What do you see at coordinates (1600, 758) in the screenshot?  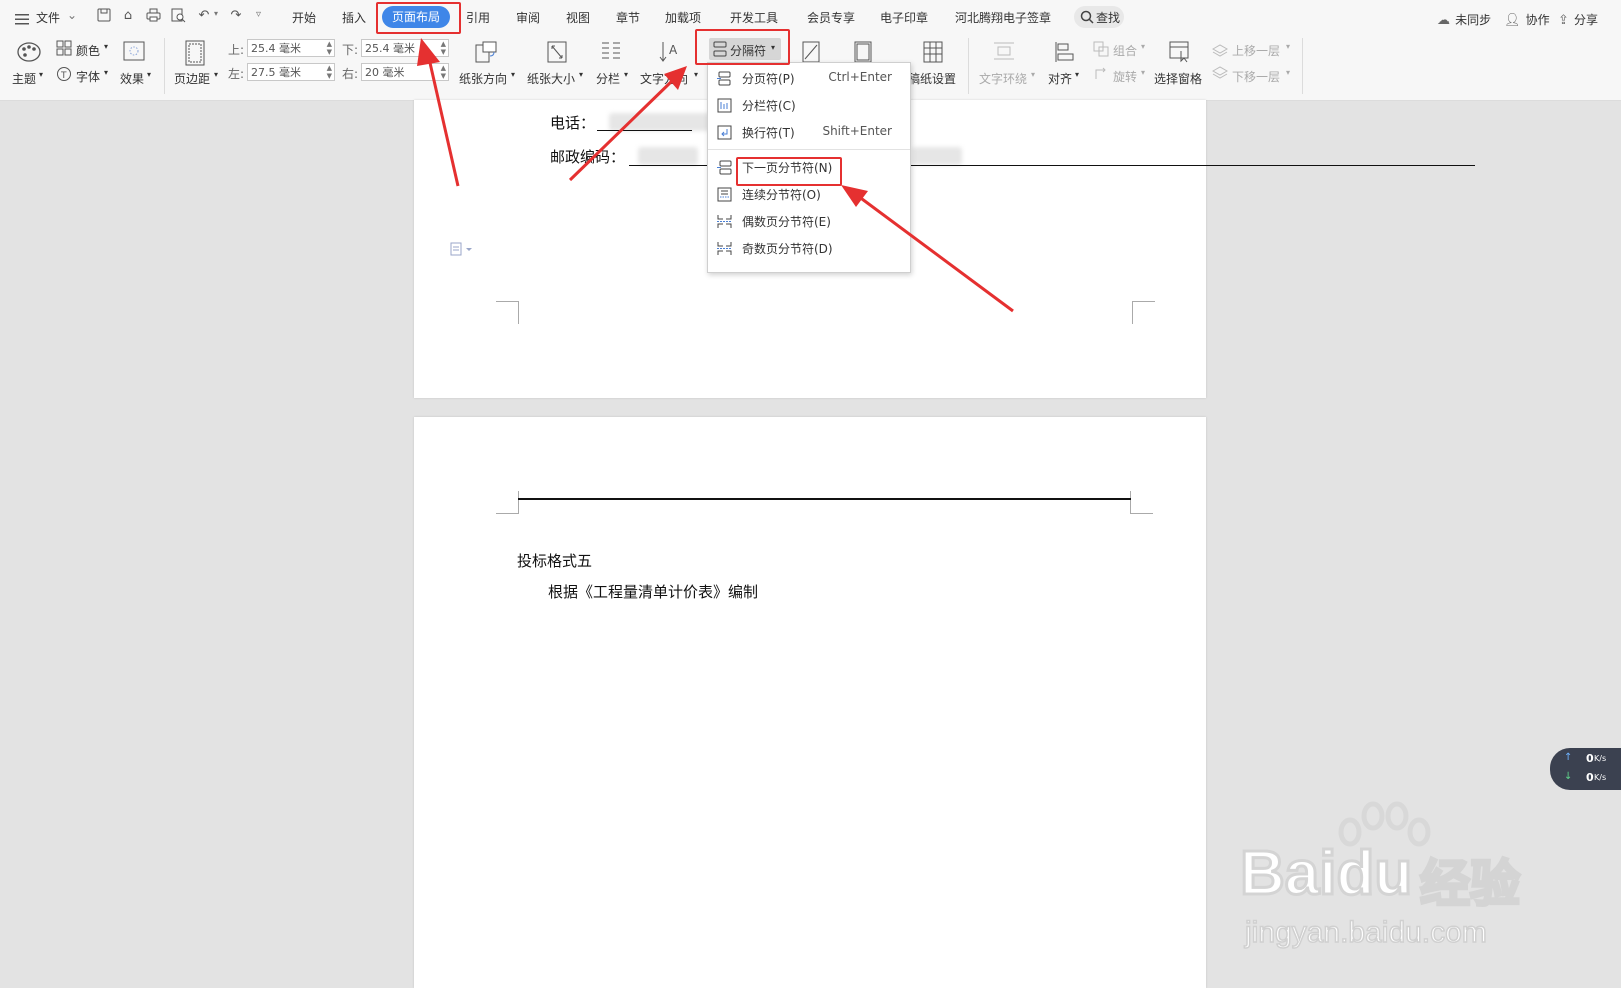 I see `upload-speed-unit: K/s` at bounding box center [1600, 758].